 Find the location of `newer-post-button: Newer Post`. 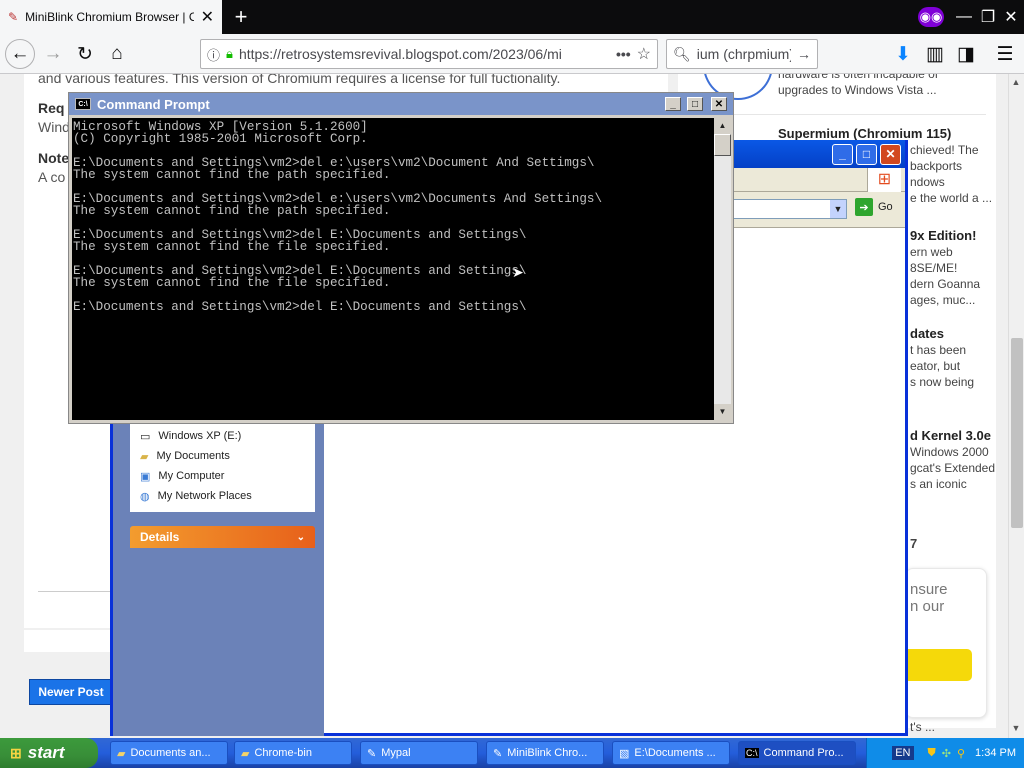

newer-post-button: Newer Post is located at coordinates (71, 692).